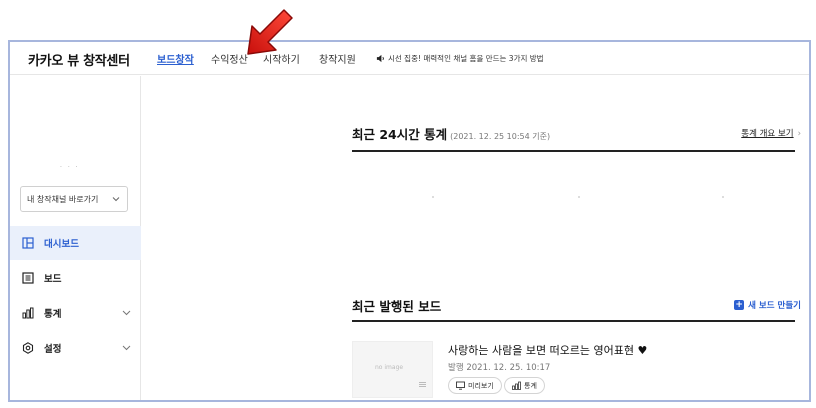 The width and height of the screenshot is (816, 408). I want to click on post-stats-button: 통계, so click(524, 385).